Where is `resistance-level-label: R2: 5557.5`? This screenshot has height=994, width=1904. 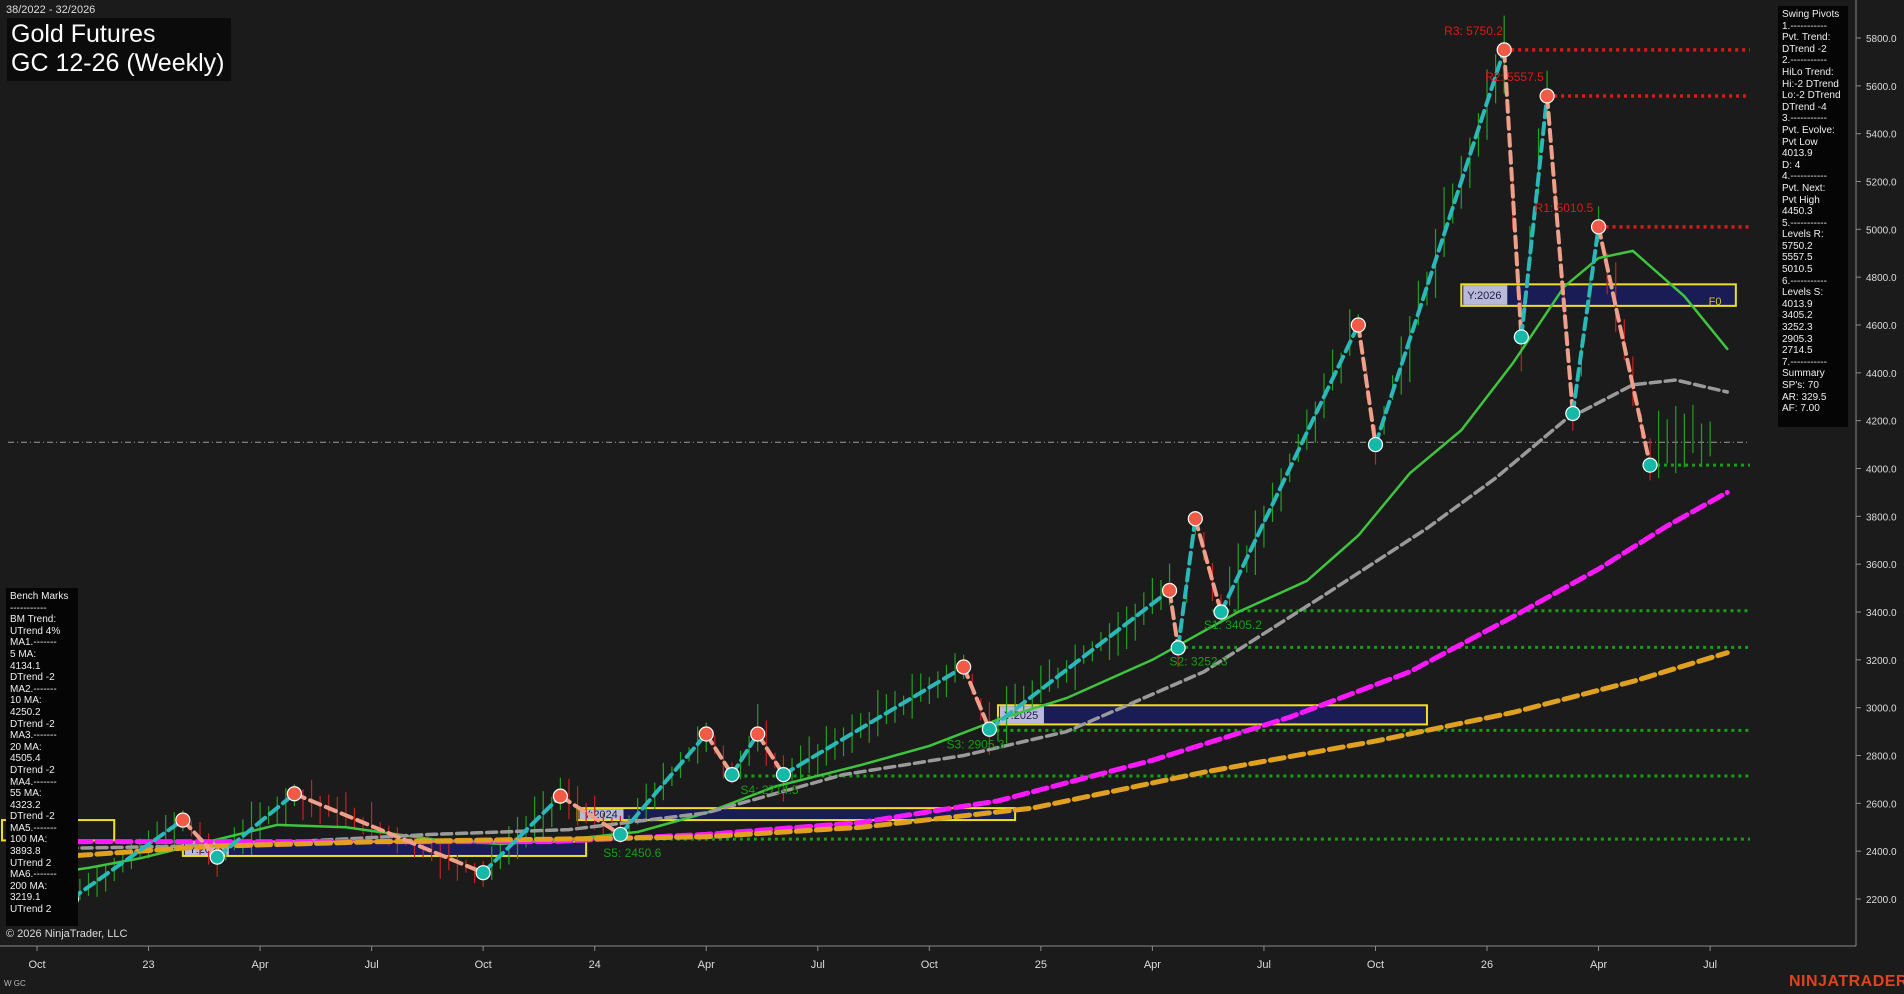 resistance-level-label: R2: 5557.5 is located at coordinates (1514, 77).